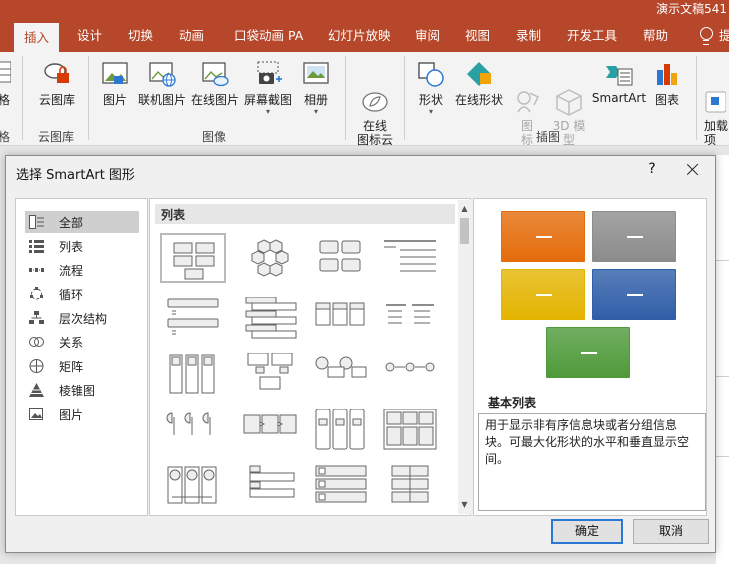 The image size is (729, 564). I want to click on category-hierarchy: 层次结构, so click(82, 318).